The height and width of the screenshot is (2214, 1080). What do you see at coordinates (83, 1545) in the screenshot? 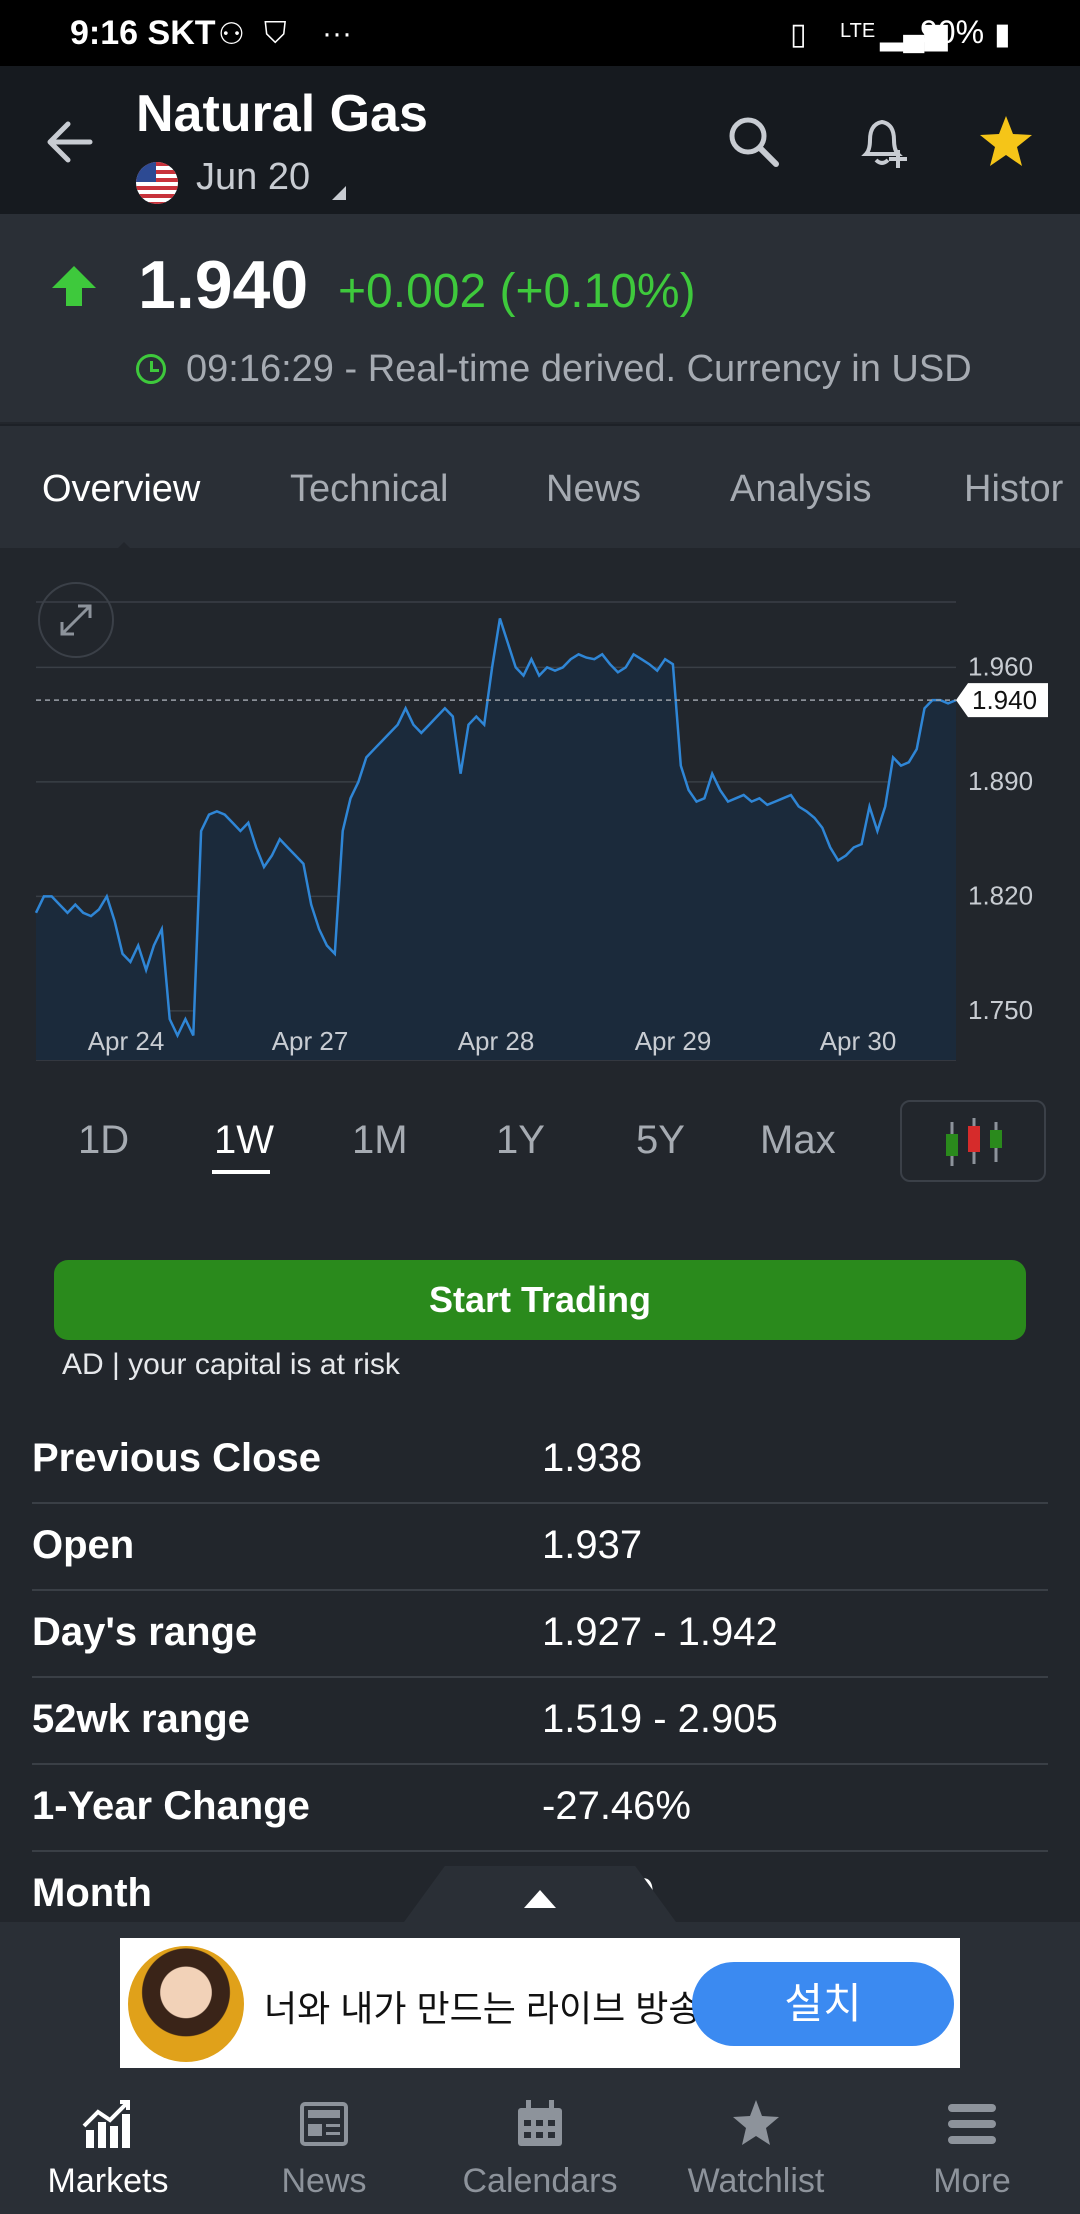
I see `stat-label: Open` at bounding box center [83, 1545].